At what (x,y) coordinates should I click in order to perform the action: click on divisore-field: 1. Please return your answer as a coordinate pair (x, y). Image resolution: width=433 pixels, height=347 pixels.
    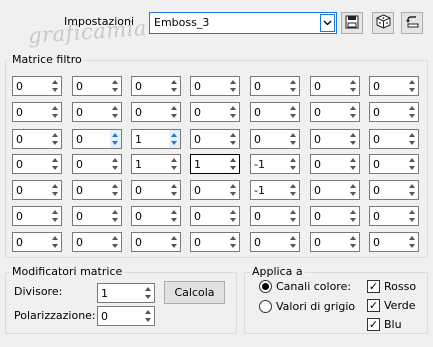
    Looking at the image, I should click on (126, 293).